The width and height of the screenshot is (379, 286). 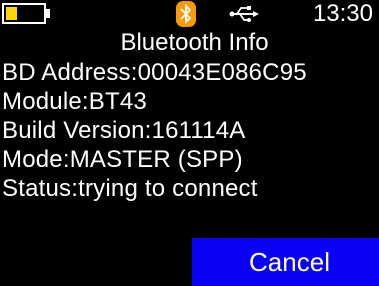 I want to click on build-version-line: Build Version:161114A, so click(x=124, y=130).